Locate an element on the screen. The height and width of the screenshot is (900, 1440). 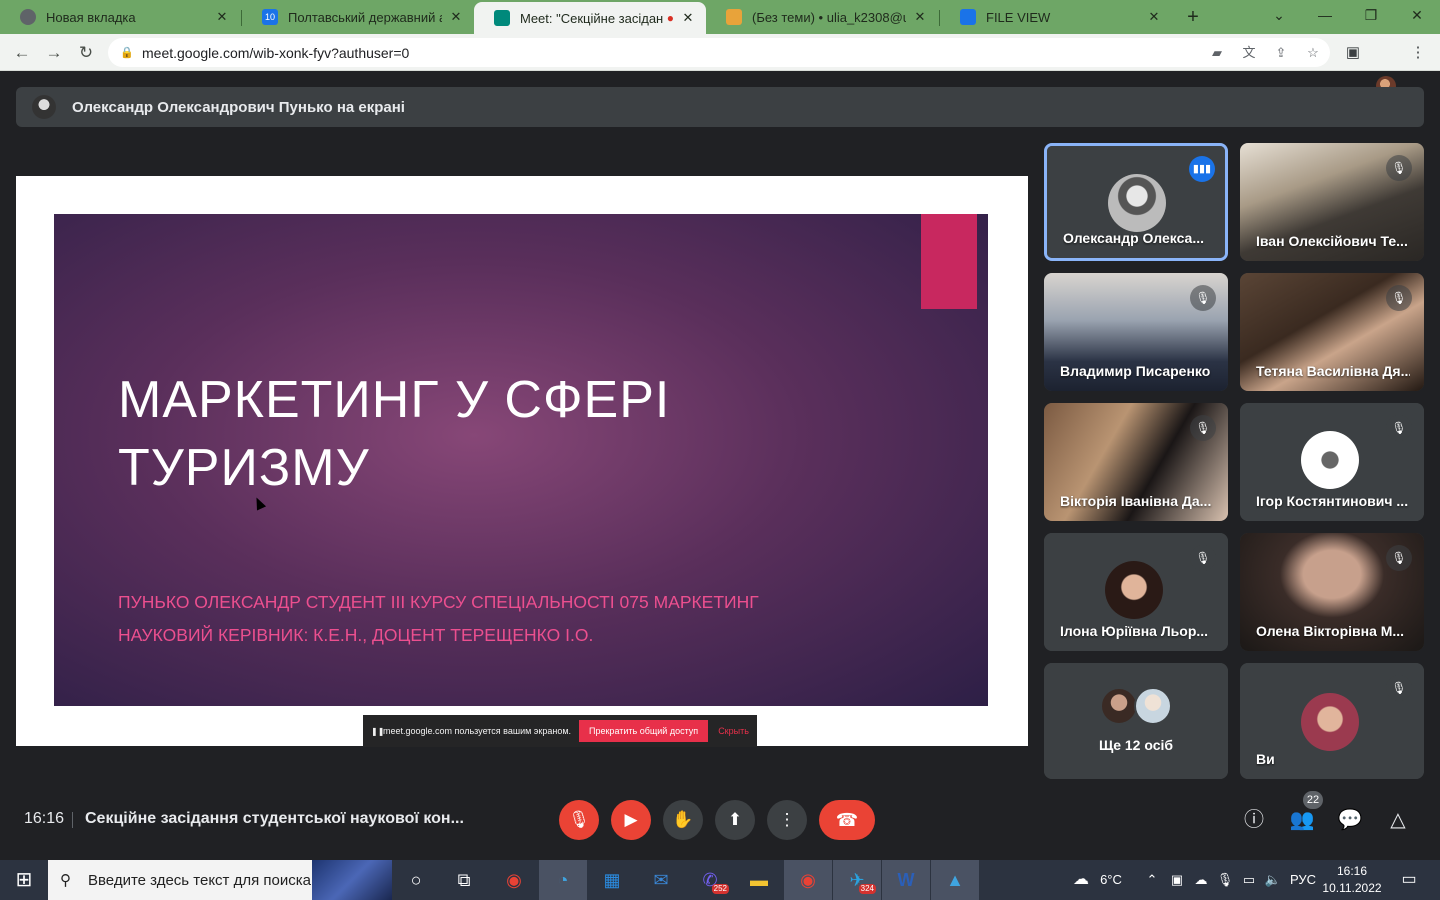
notifications-icon: ▭ is located at coordinates (1409, 880).